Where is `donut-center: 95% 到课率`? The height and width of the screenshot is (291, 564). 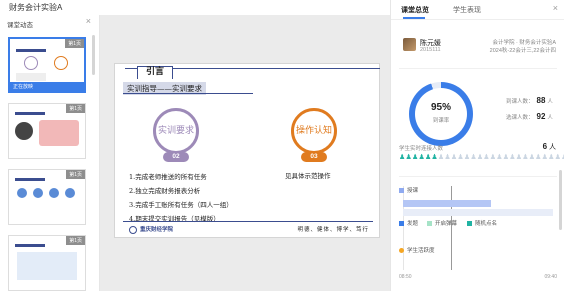
donut-center: 95% 到课率 is located at coordinates (441, 114).